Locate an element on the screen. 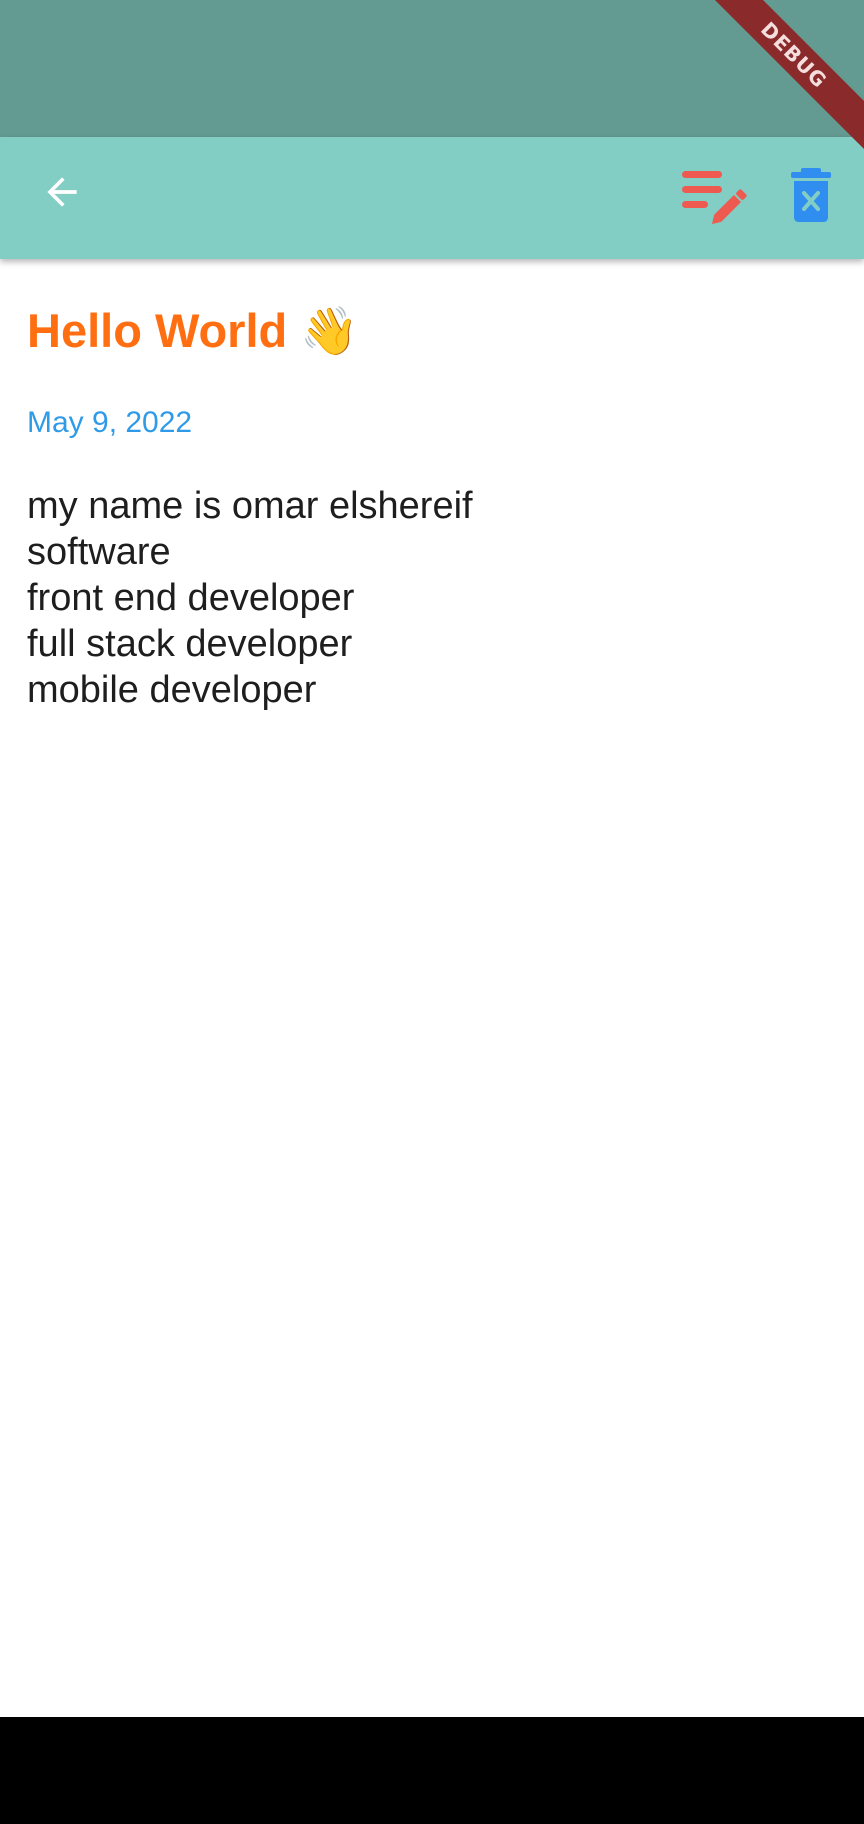  system-navigation-bar is located at coordinates (432, 1770).